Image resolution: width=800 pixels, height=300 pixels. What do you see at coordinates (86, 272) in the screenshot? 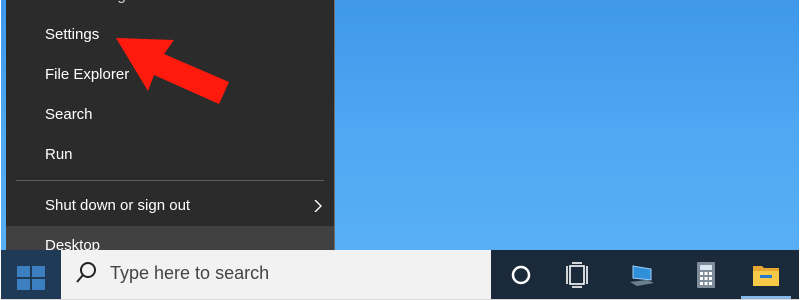
I see `search-icon` at bounding box center [86, 272].